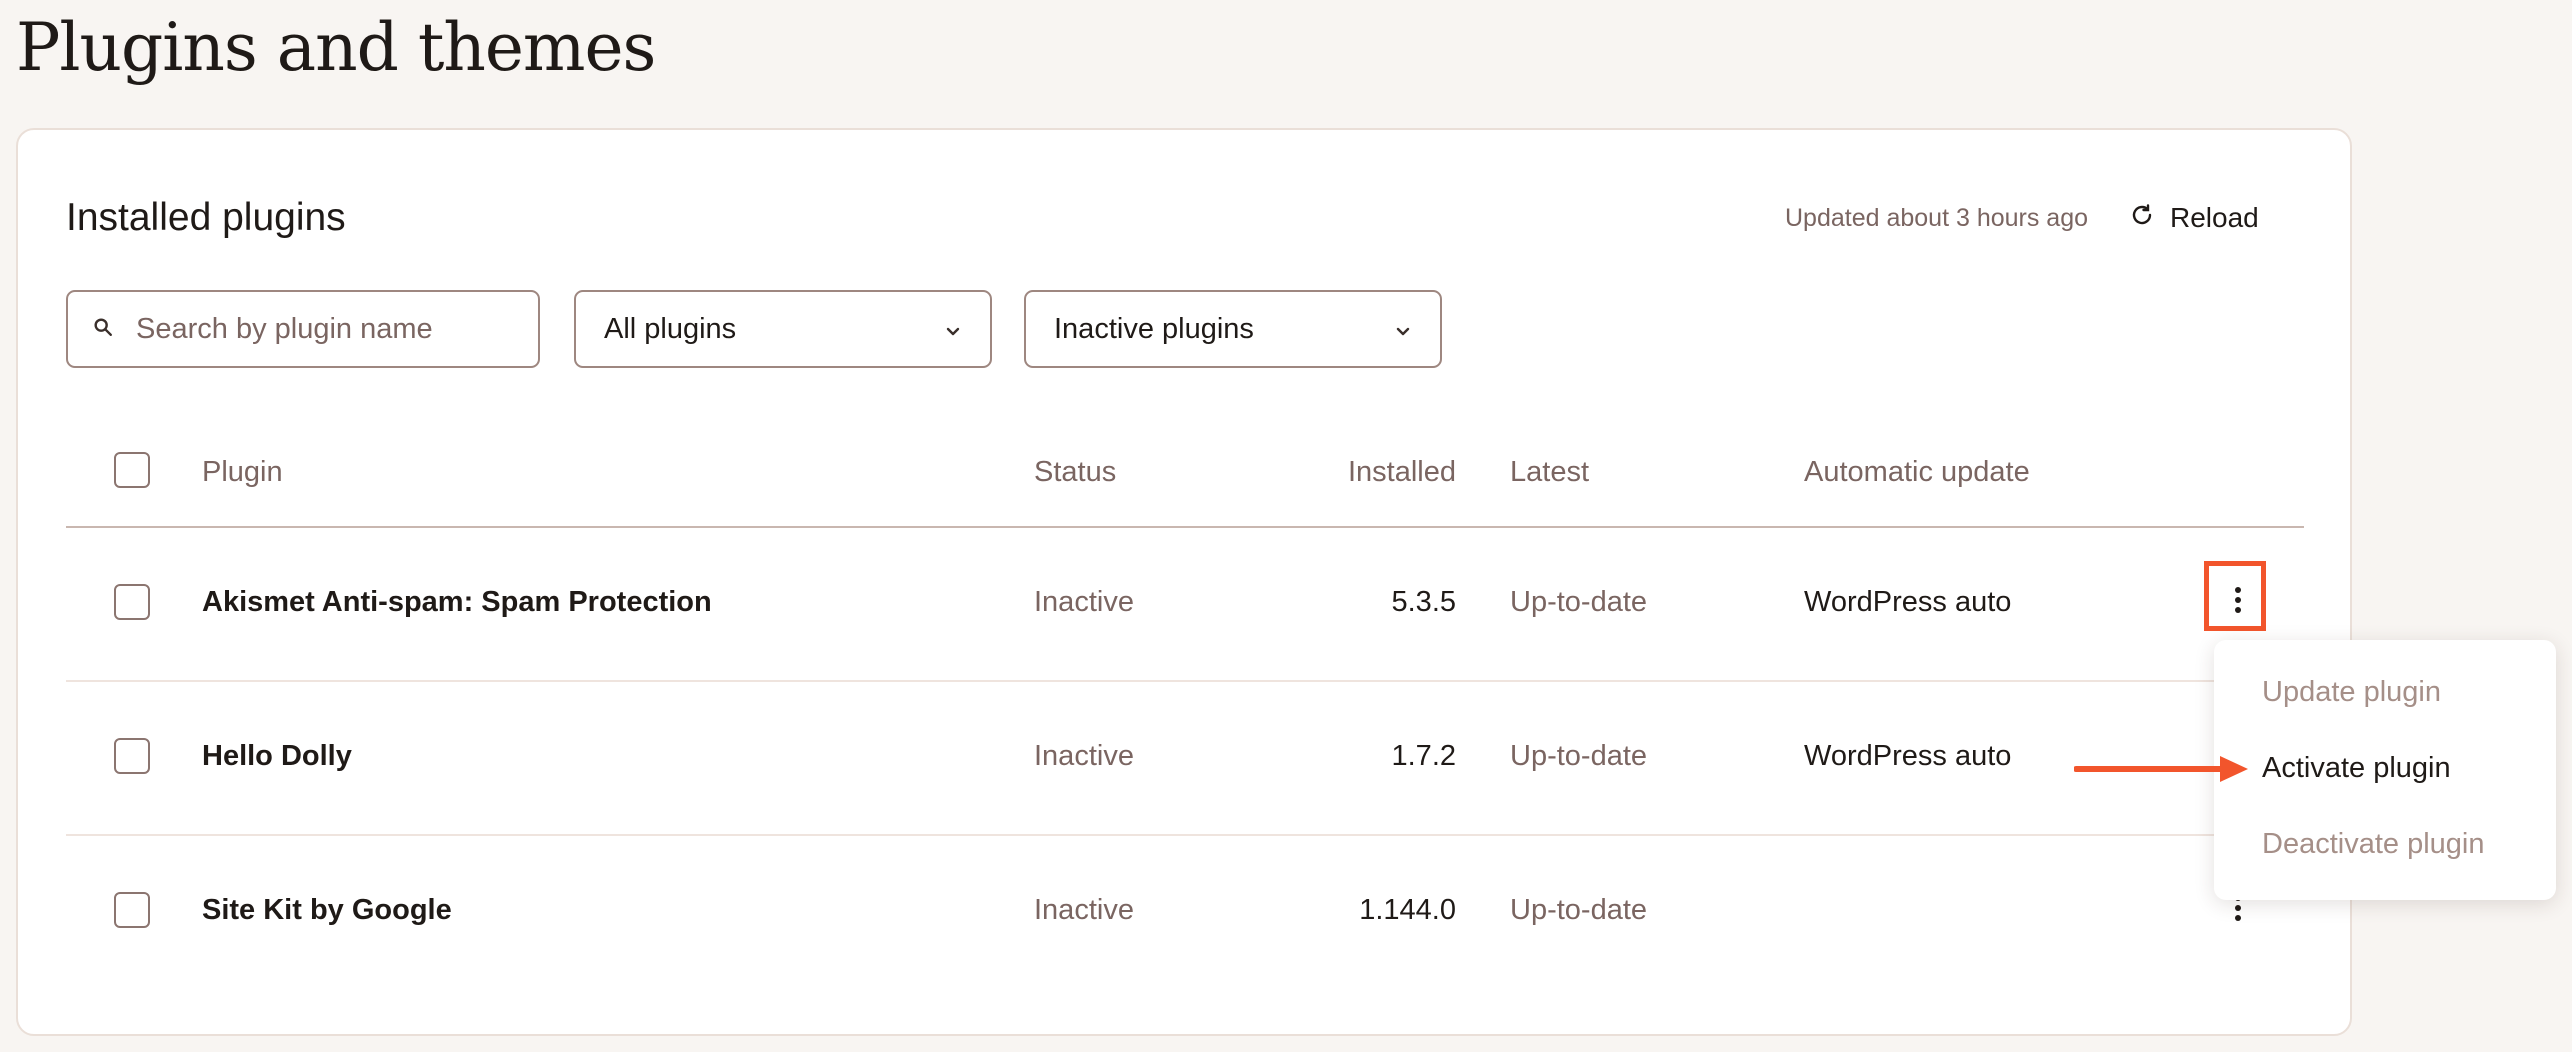 This screenshot has height=1052, width=2572. Describe the element at coordinates (2373, 844) in the screenshot. I see `menu-item-deactivate-plugin: Deactivate plugin` at that location.